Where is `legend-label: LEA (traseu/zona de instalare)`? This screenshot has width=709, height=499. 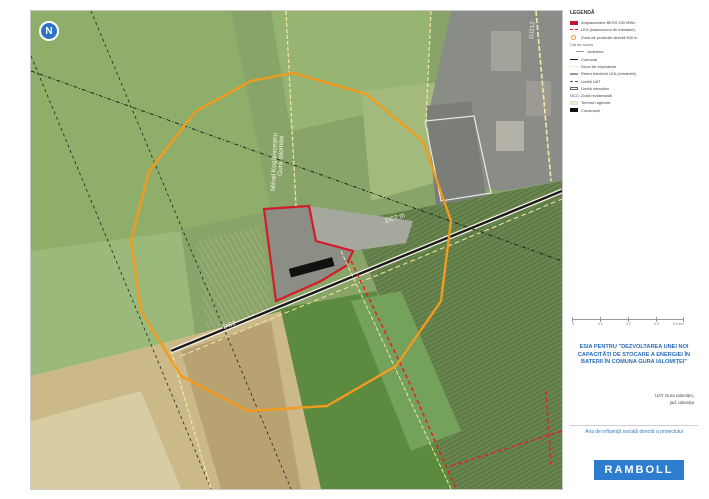
legend-label: LEA (traseu/zona de instalare) is located at coordinates (608, 30).